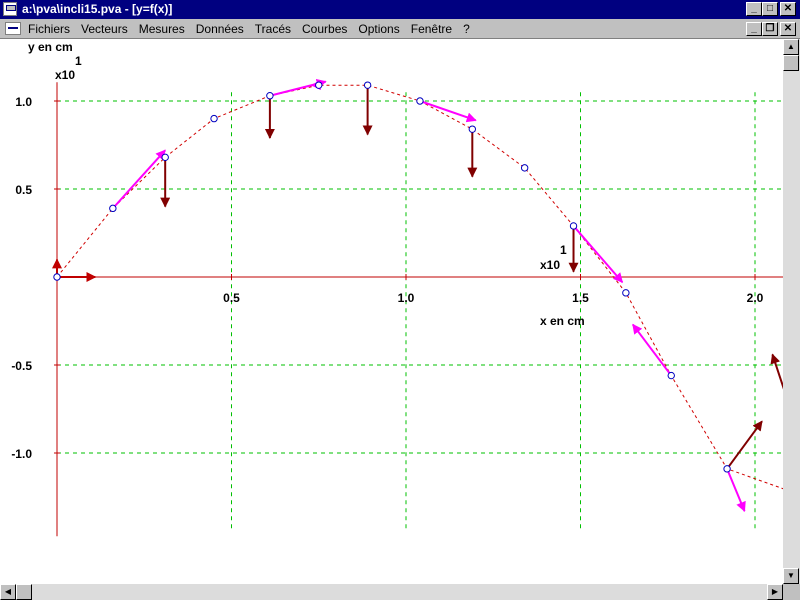 This screenshot has width=800, height=600. I want to click on horizontal-scrollbar: ◀ ▶, so click(391, 592).